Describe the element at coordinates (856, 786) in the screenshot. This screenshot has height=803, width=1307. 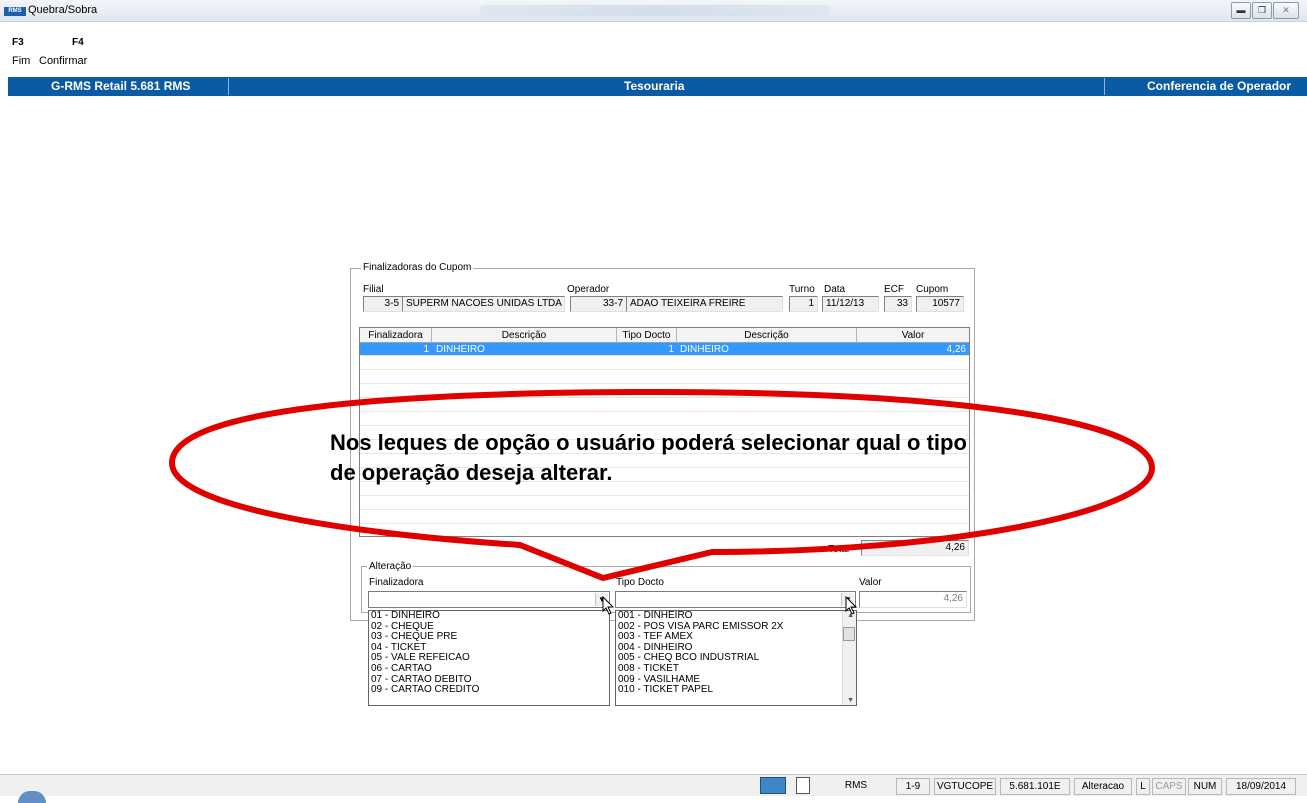
I see `status-rms: RMS` at that location.